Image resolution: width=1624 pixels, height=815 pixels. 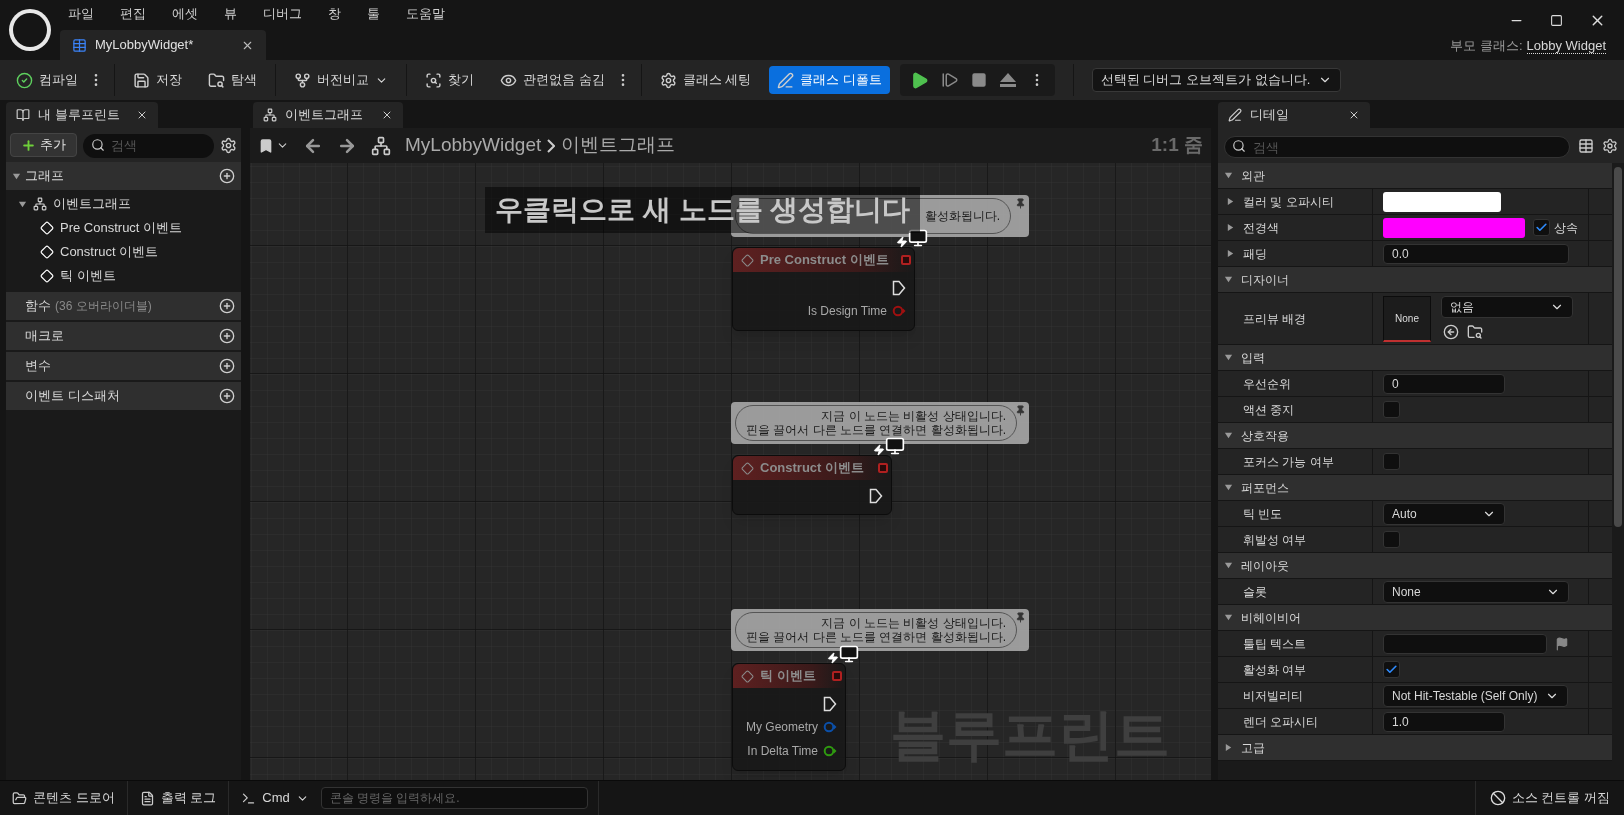 What do you see at coordinates (618, 145) in the screenshot?
I see `breadcrumb-item: 이벤트그래프` at bounding box center [618, 145].